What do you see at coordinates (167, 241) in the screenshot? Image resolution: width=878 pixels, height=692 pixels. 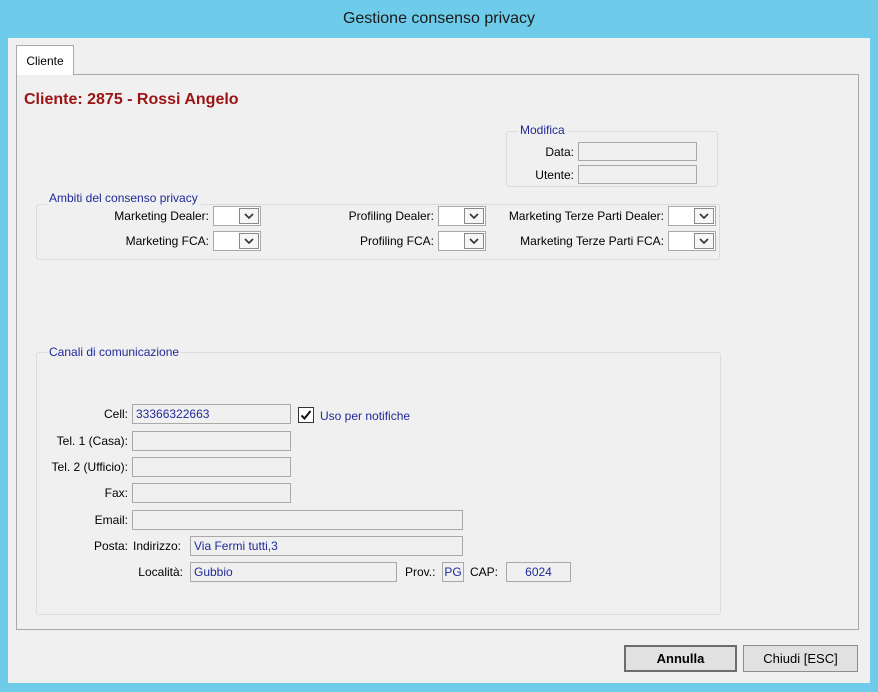 I see `marketing-fca-label: Marketing FCA:` at bounding box center [167, 241].